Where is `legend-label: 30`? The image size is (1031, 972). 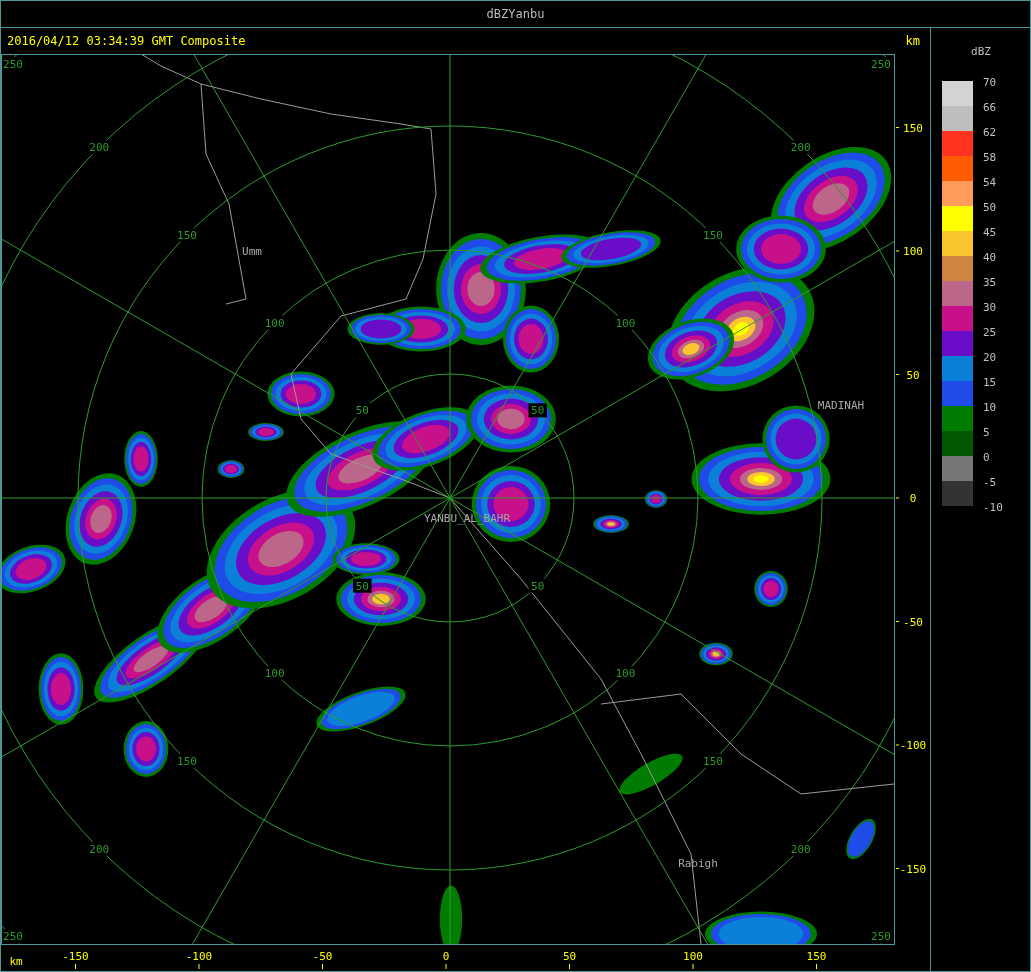 legend-label: 30 is located at coordinates (990, 307).